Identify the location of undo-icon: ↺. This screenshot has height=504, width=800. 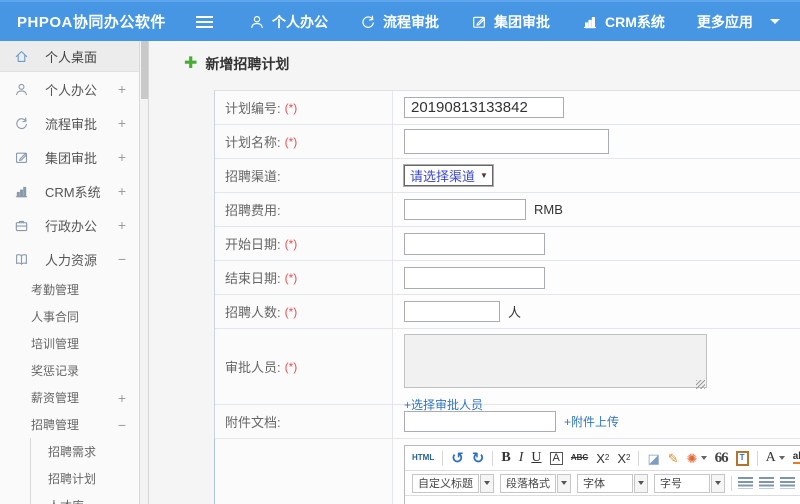
(457, 458).